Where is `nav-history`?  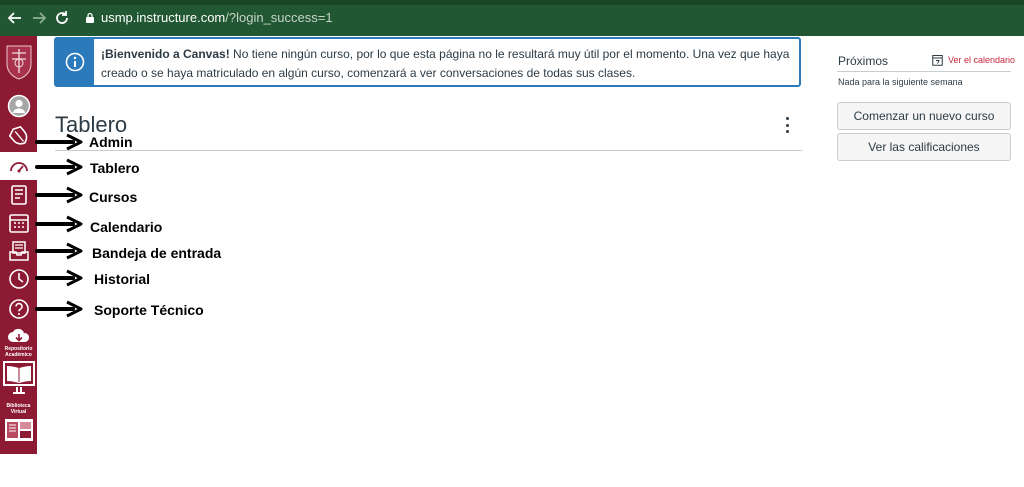
nav-history is located at coordinates (18, 279).